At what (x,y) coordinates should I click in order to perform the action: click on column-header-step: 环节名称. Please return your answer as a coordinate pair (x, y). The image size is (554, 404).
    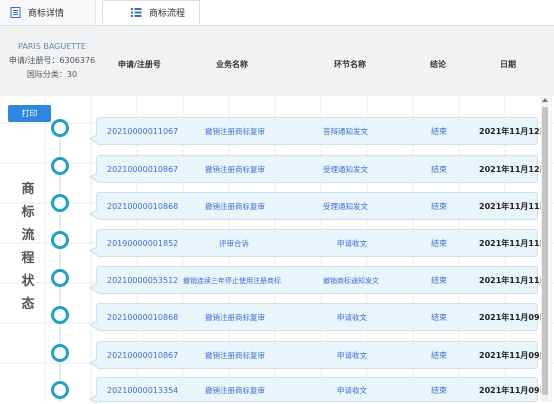
    Looking at the image, I should click on (350, 64).